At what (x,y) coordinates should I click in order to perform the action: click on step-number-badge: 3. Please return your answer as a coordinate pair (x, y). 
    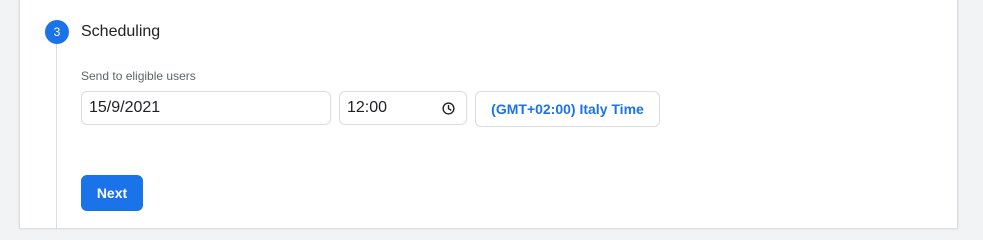
    Looking at the image, I should click on (57, 32).